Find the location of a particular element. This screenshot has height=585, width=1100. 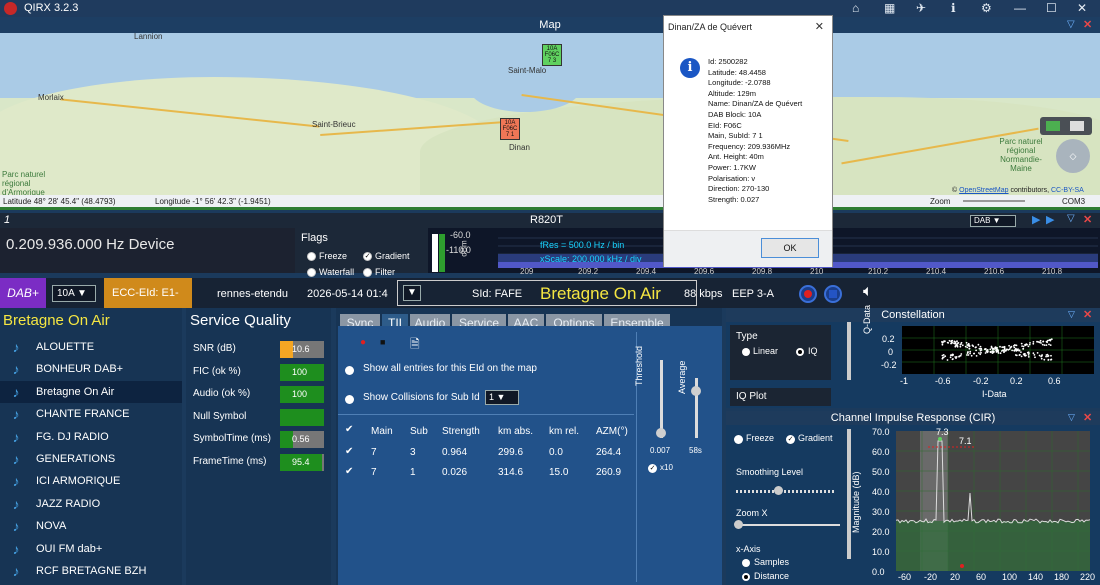

collision-subid-dropdown: 1 ▼ is located at coordinates (502, 397).